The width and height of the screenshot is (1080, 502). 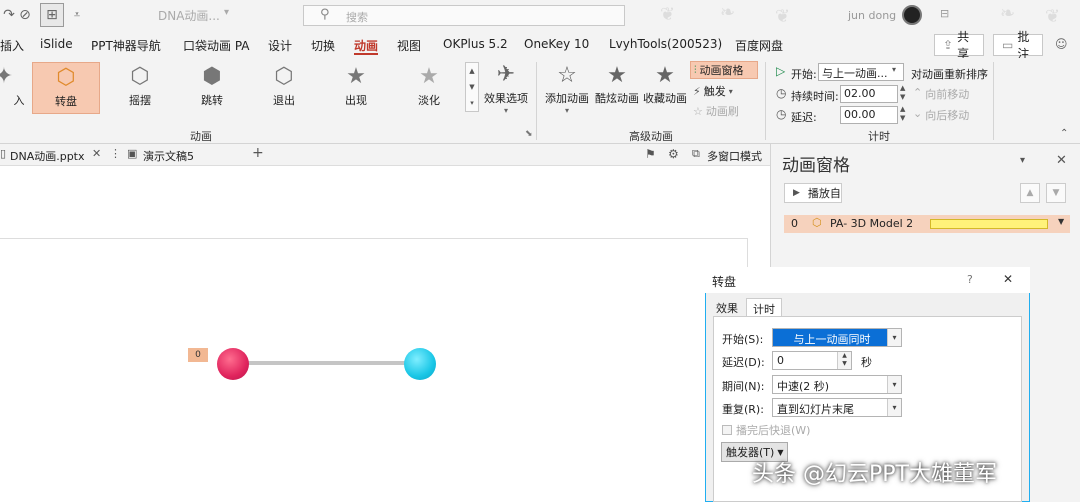 What do you see at coordinates (759, 45) in the screenshot?
I see `tab-baidu-netdisk: 百度网盘` at bounding box center [759, 45].